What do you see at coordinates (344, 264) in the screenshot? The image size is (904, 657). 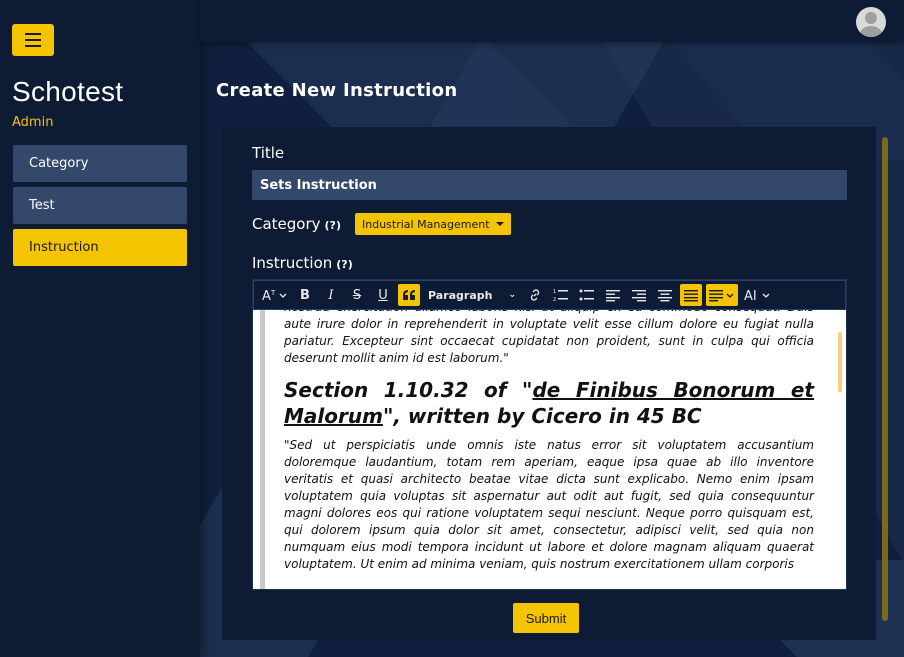 I see `instruction-help-icon: (?)` at bounding box center [344, 264].